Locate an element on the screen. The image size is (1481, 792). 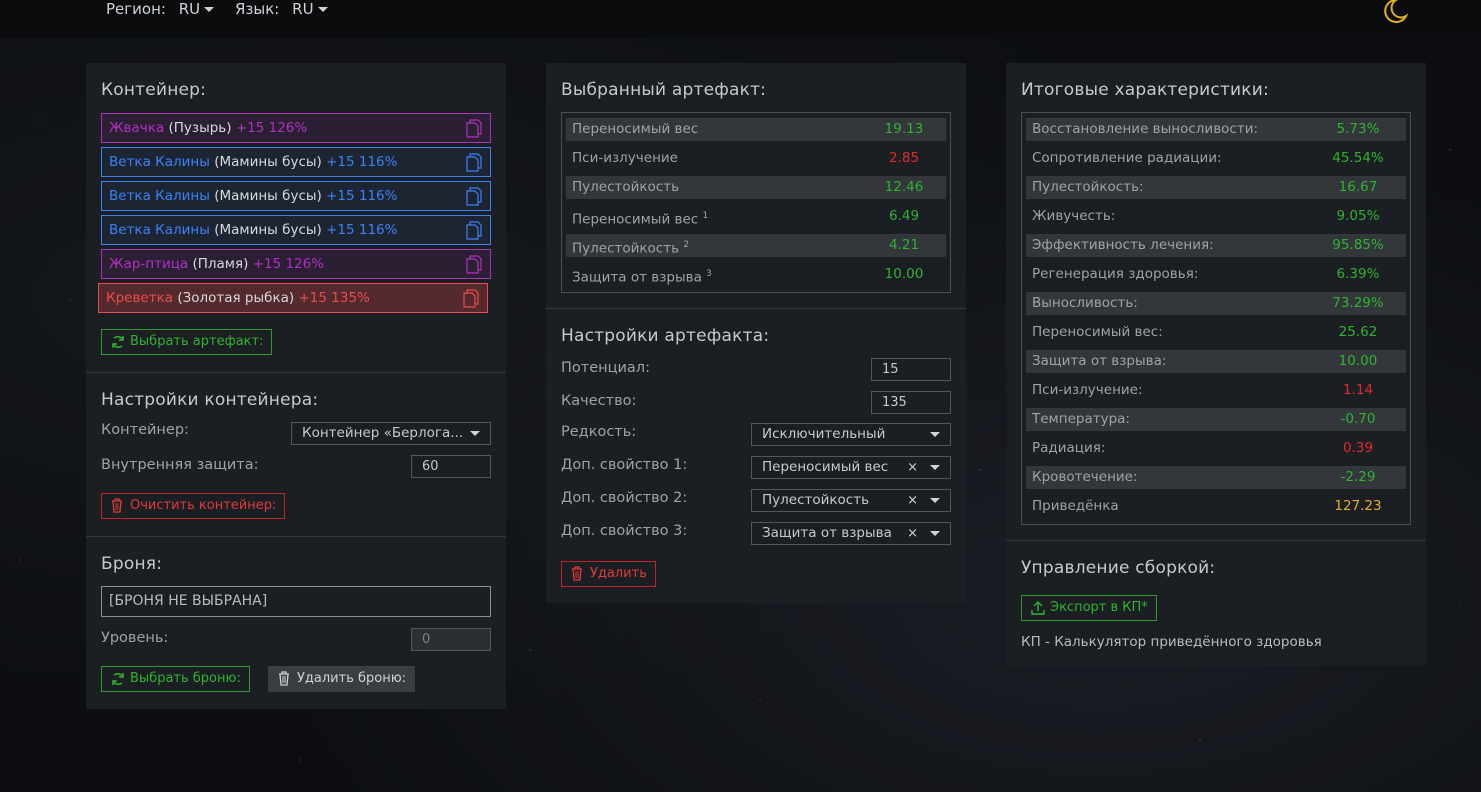
total-stat-name: Выносливость: is located at coordinates (1085, 303).